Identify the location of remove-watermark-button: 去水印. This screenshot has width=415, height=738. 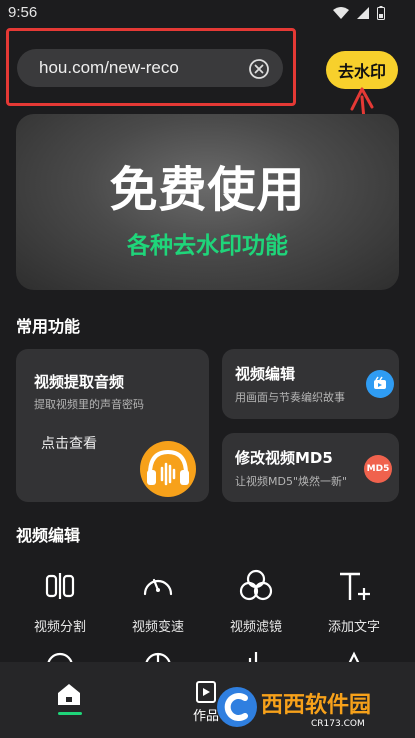
(362, 70).